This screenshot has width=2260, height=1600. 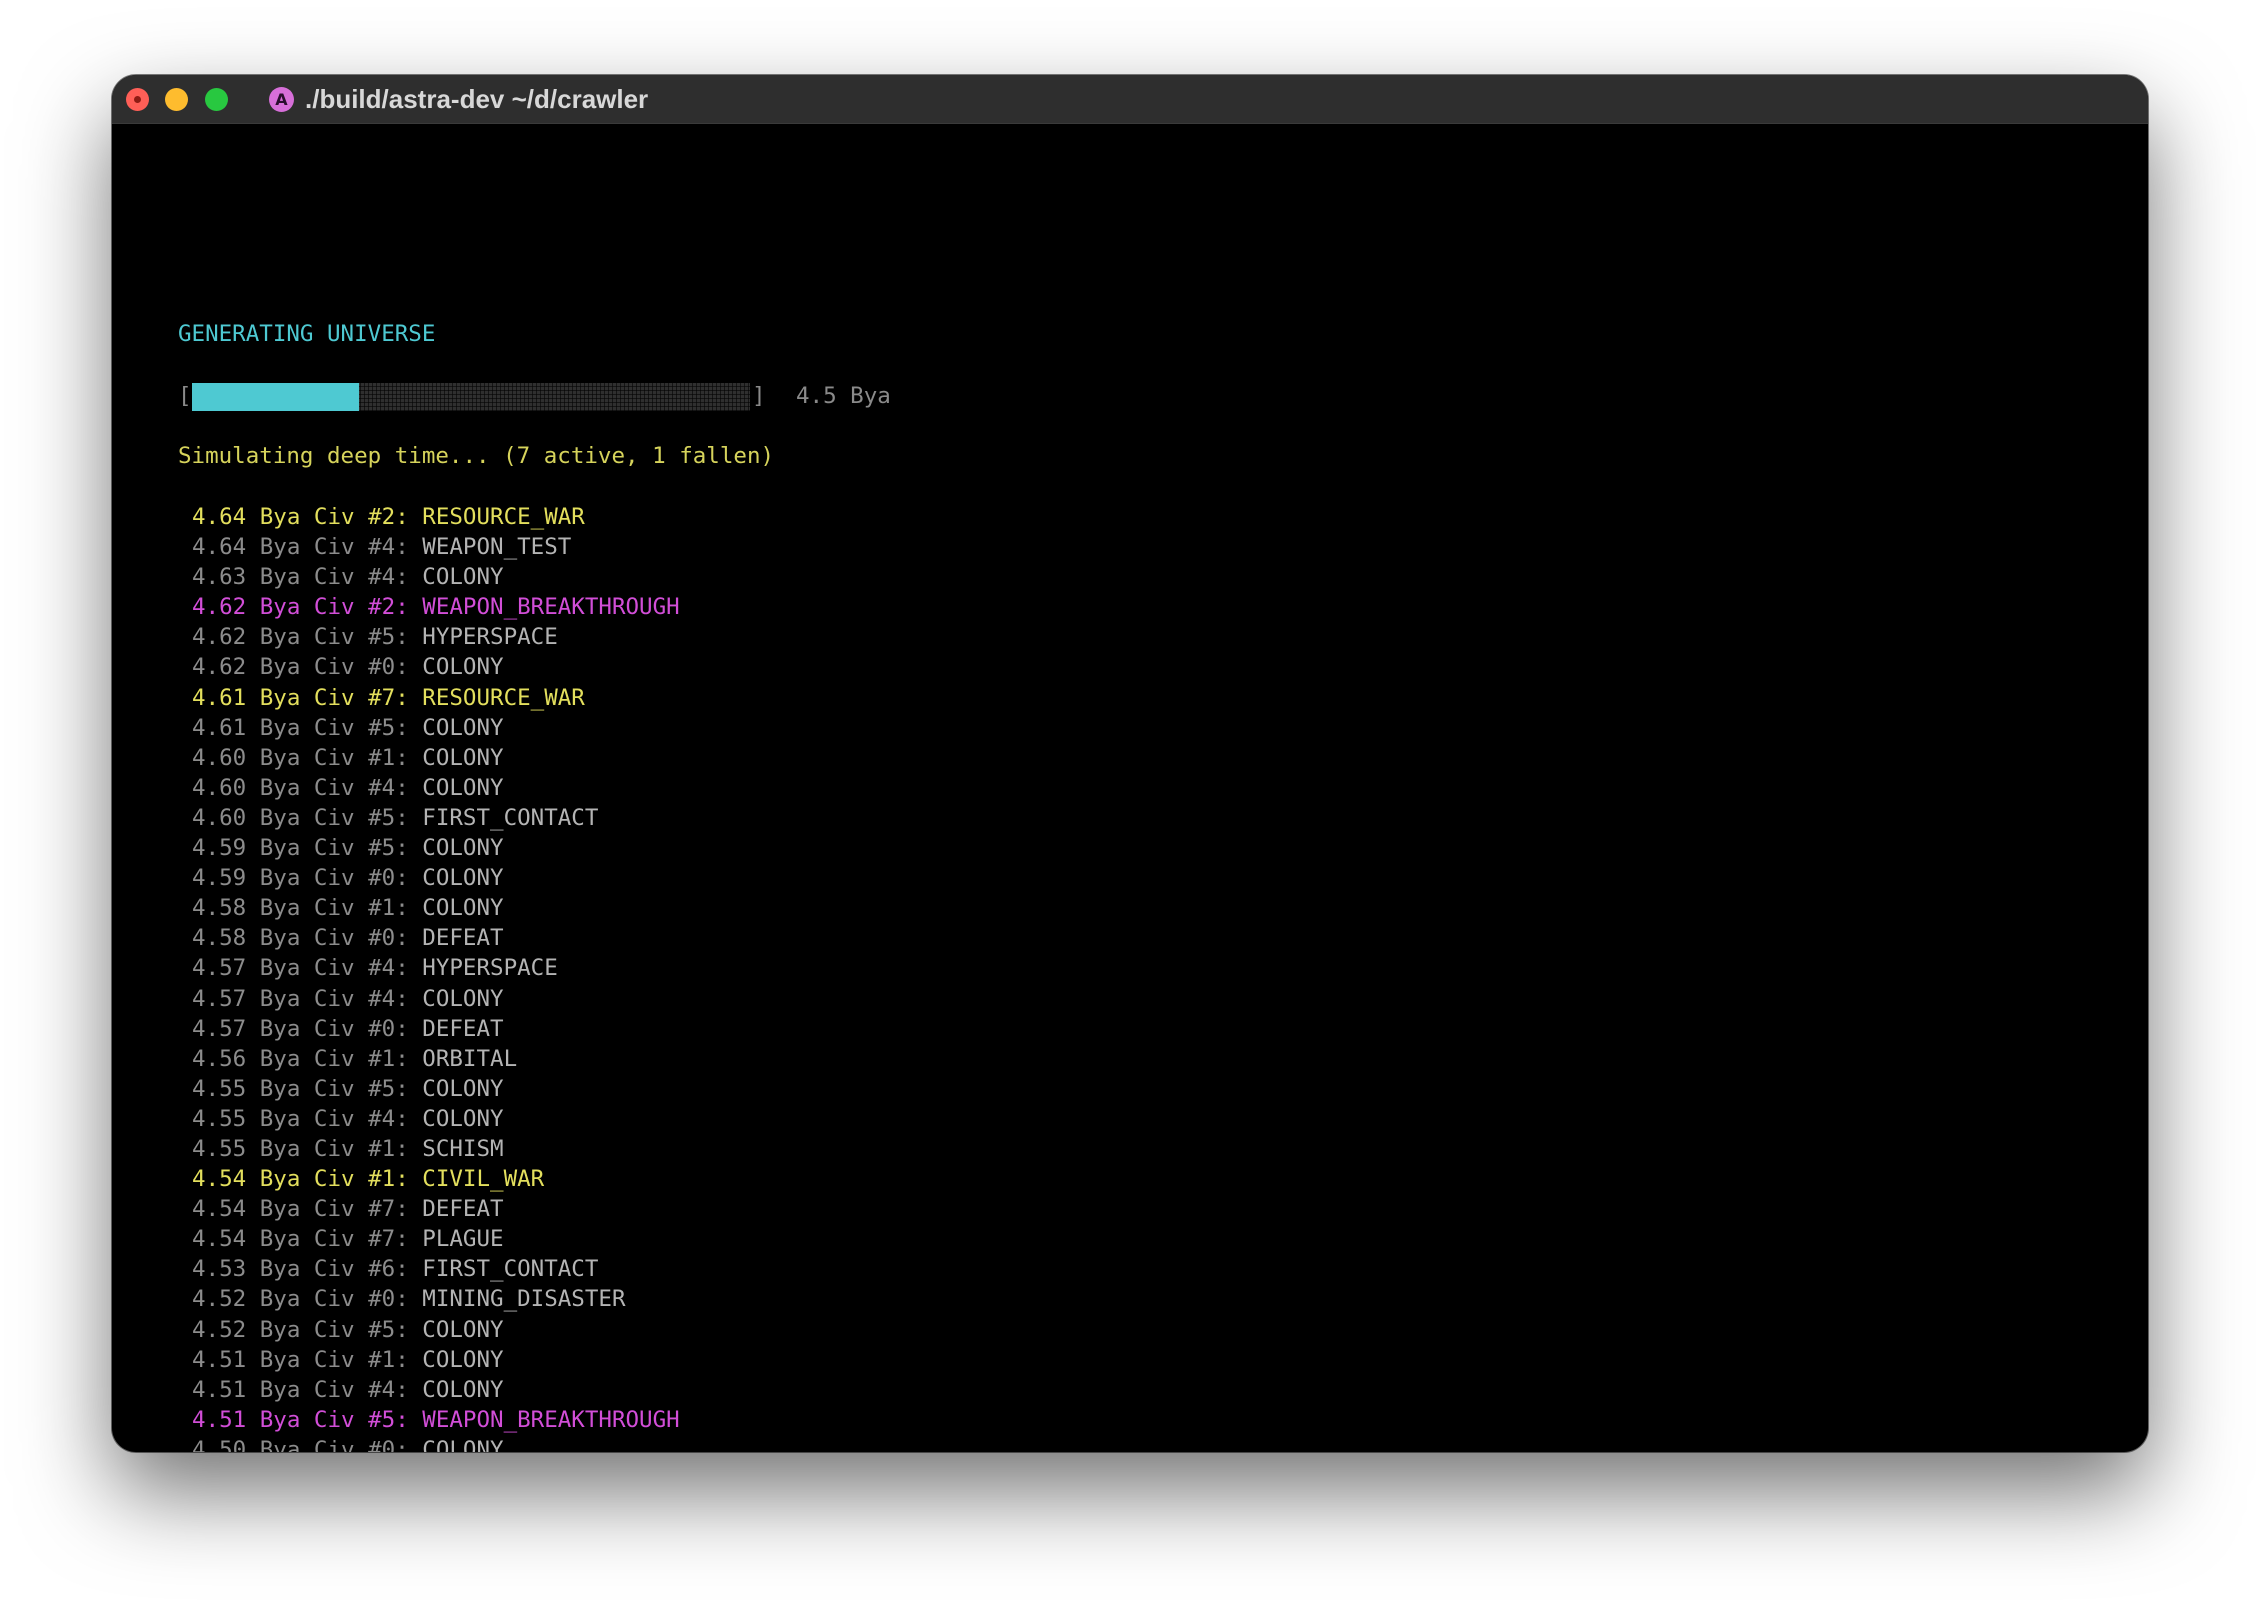 I want to click on log-prefix: 4.57 Bya Civ #4:, so click(x=307, y=968).